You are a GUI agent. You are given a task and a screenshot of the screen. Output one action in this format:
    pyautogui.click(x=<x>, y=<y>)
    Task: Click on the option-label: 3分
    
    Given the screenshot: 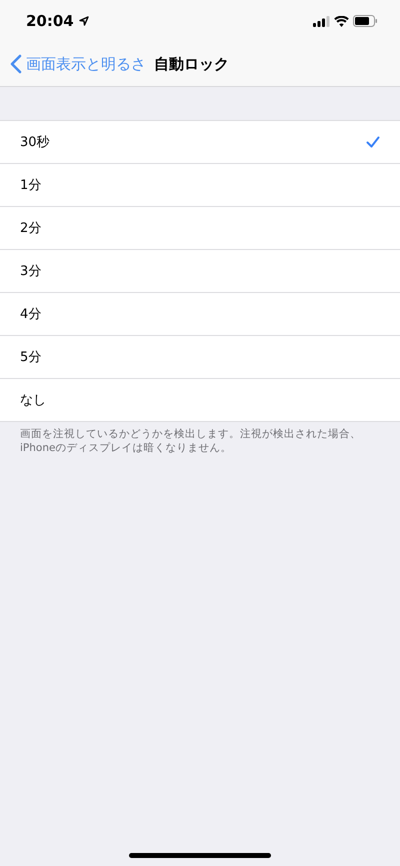 What is the action you would take?
    pyautogui.click(x=31, y=271)
    